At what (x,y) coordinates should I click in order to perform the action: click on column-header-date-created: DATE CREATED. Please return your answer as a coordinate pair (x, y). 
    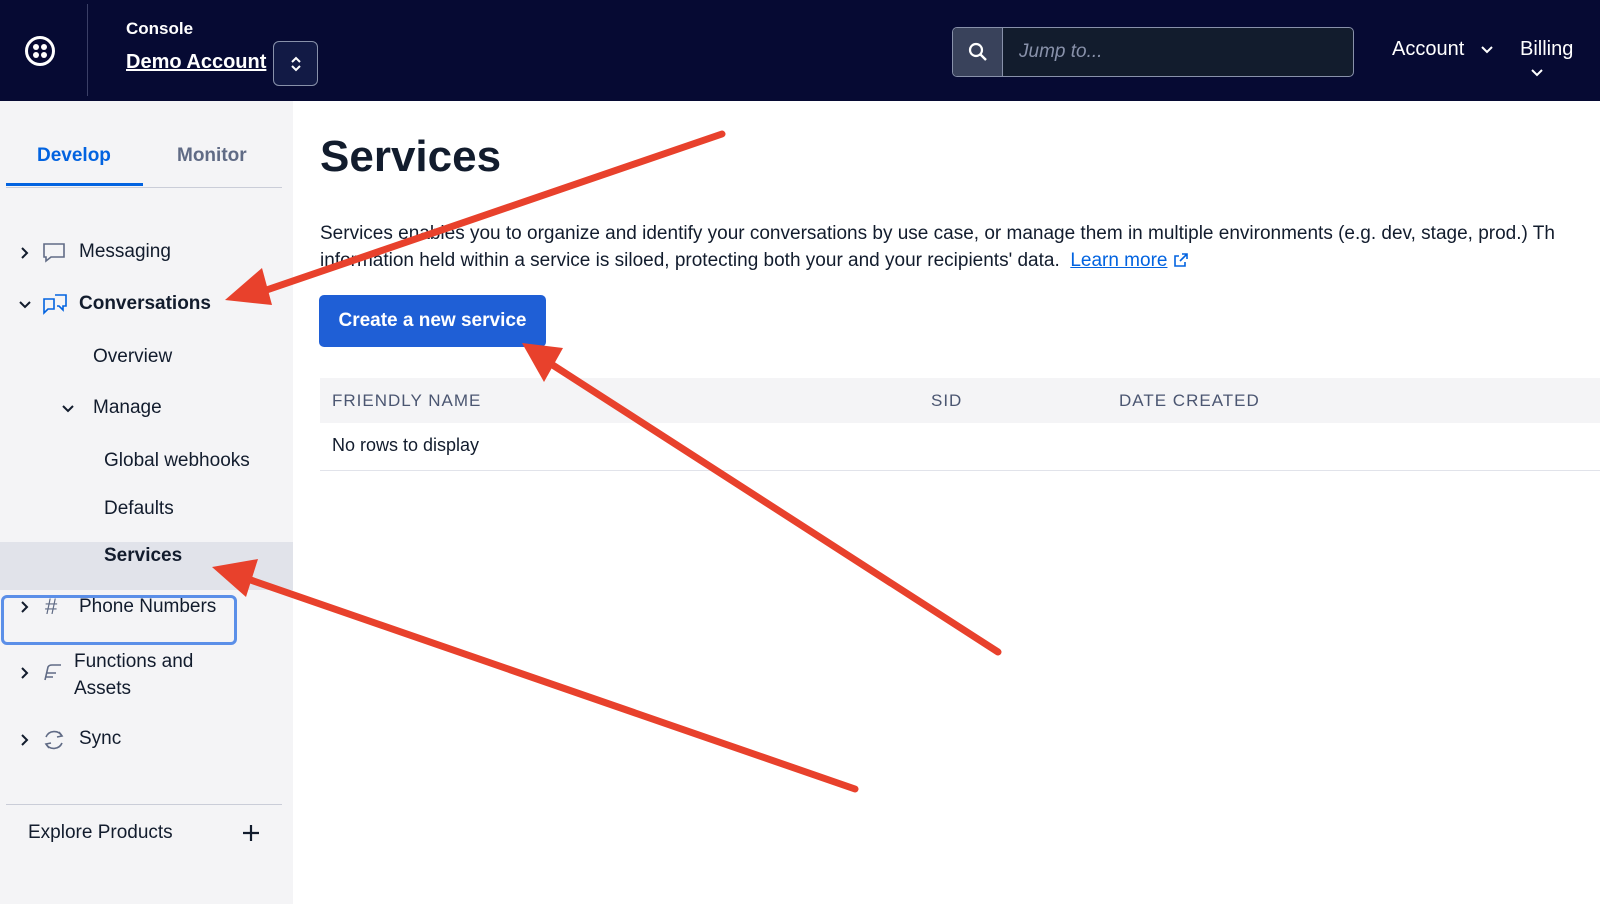
    Looking at the image, I should click on (1189, 401).